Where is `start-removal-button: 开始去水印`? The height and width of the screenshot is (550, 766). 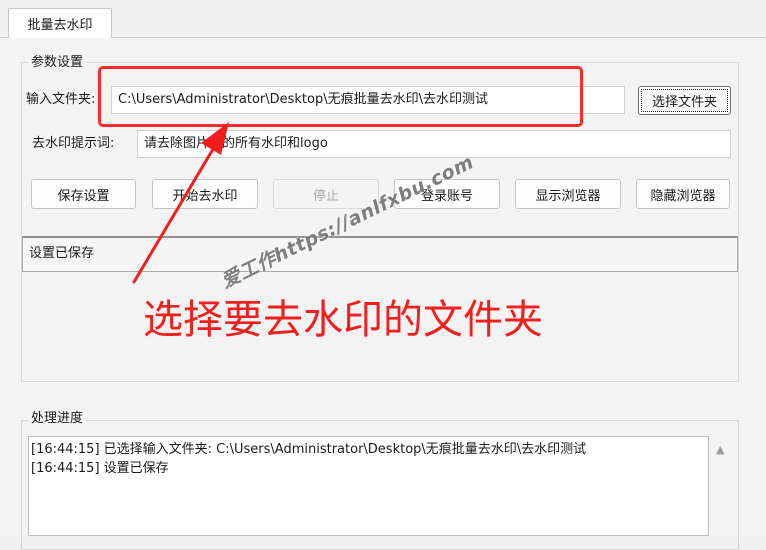 start-removal-button: 开始去水印 is located at coordinates (205, 194).